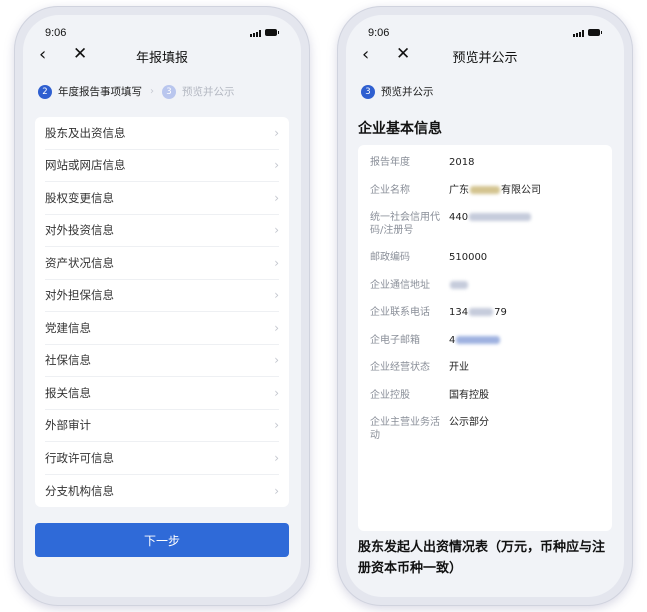 The width and height of the screenshot is (647, 612). What do you see at coordinates (162, 458) in the screenshot?
I see `list-item-license: 行政许可信息 ›` at bounding box center [162, 458].